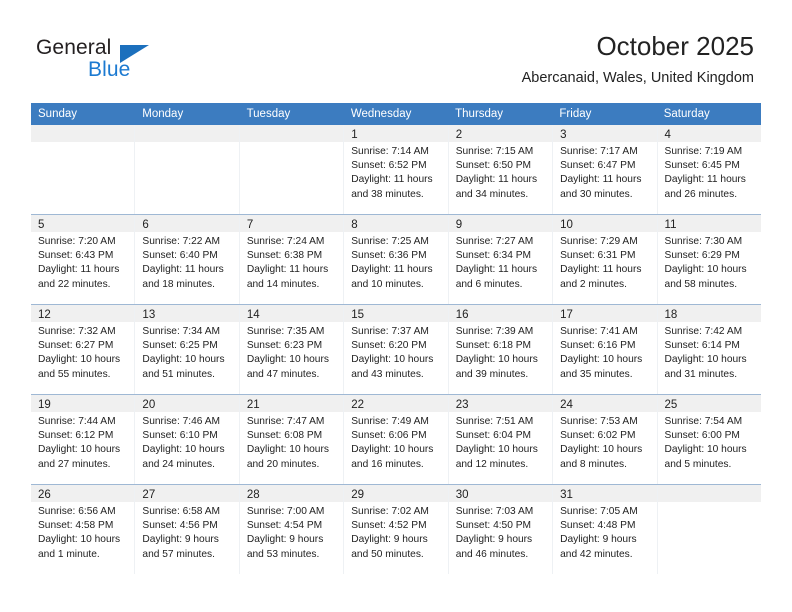 Image resolution: width=792 pixels, height=612 pixels. Describe the element at coordinates (283, 284) in the screenshot. I see `daylight-text-line2: and 14 minutes.` at that location.